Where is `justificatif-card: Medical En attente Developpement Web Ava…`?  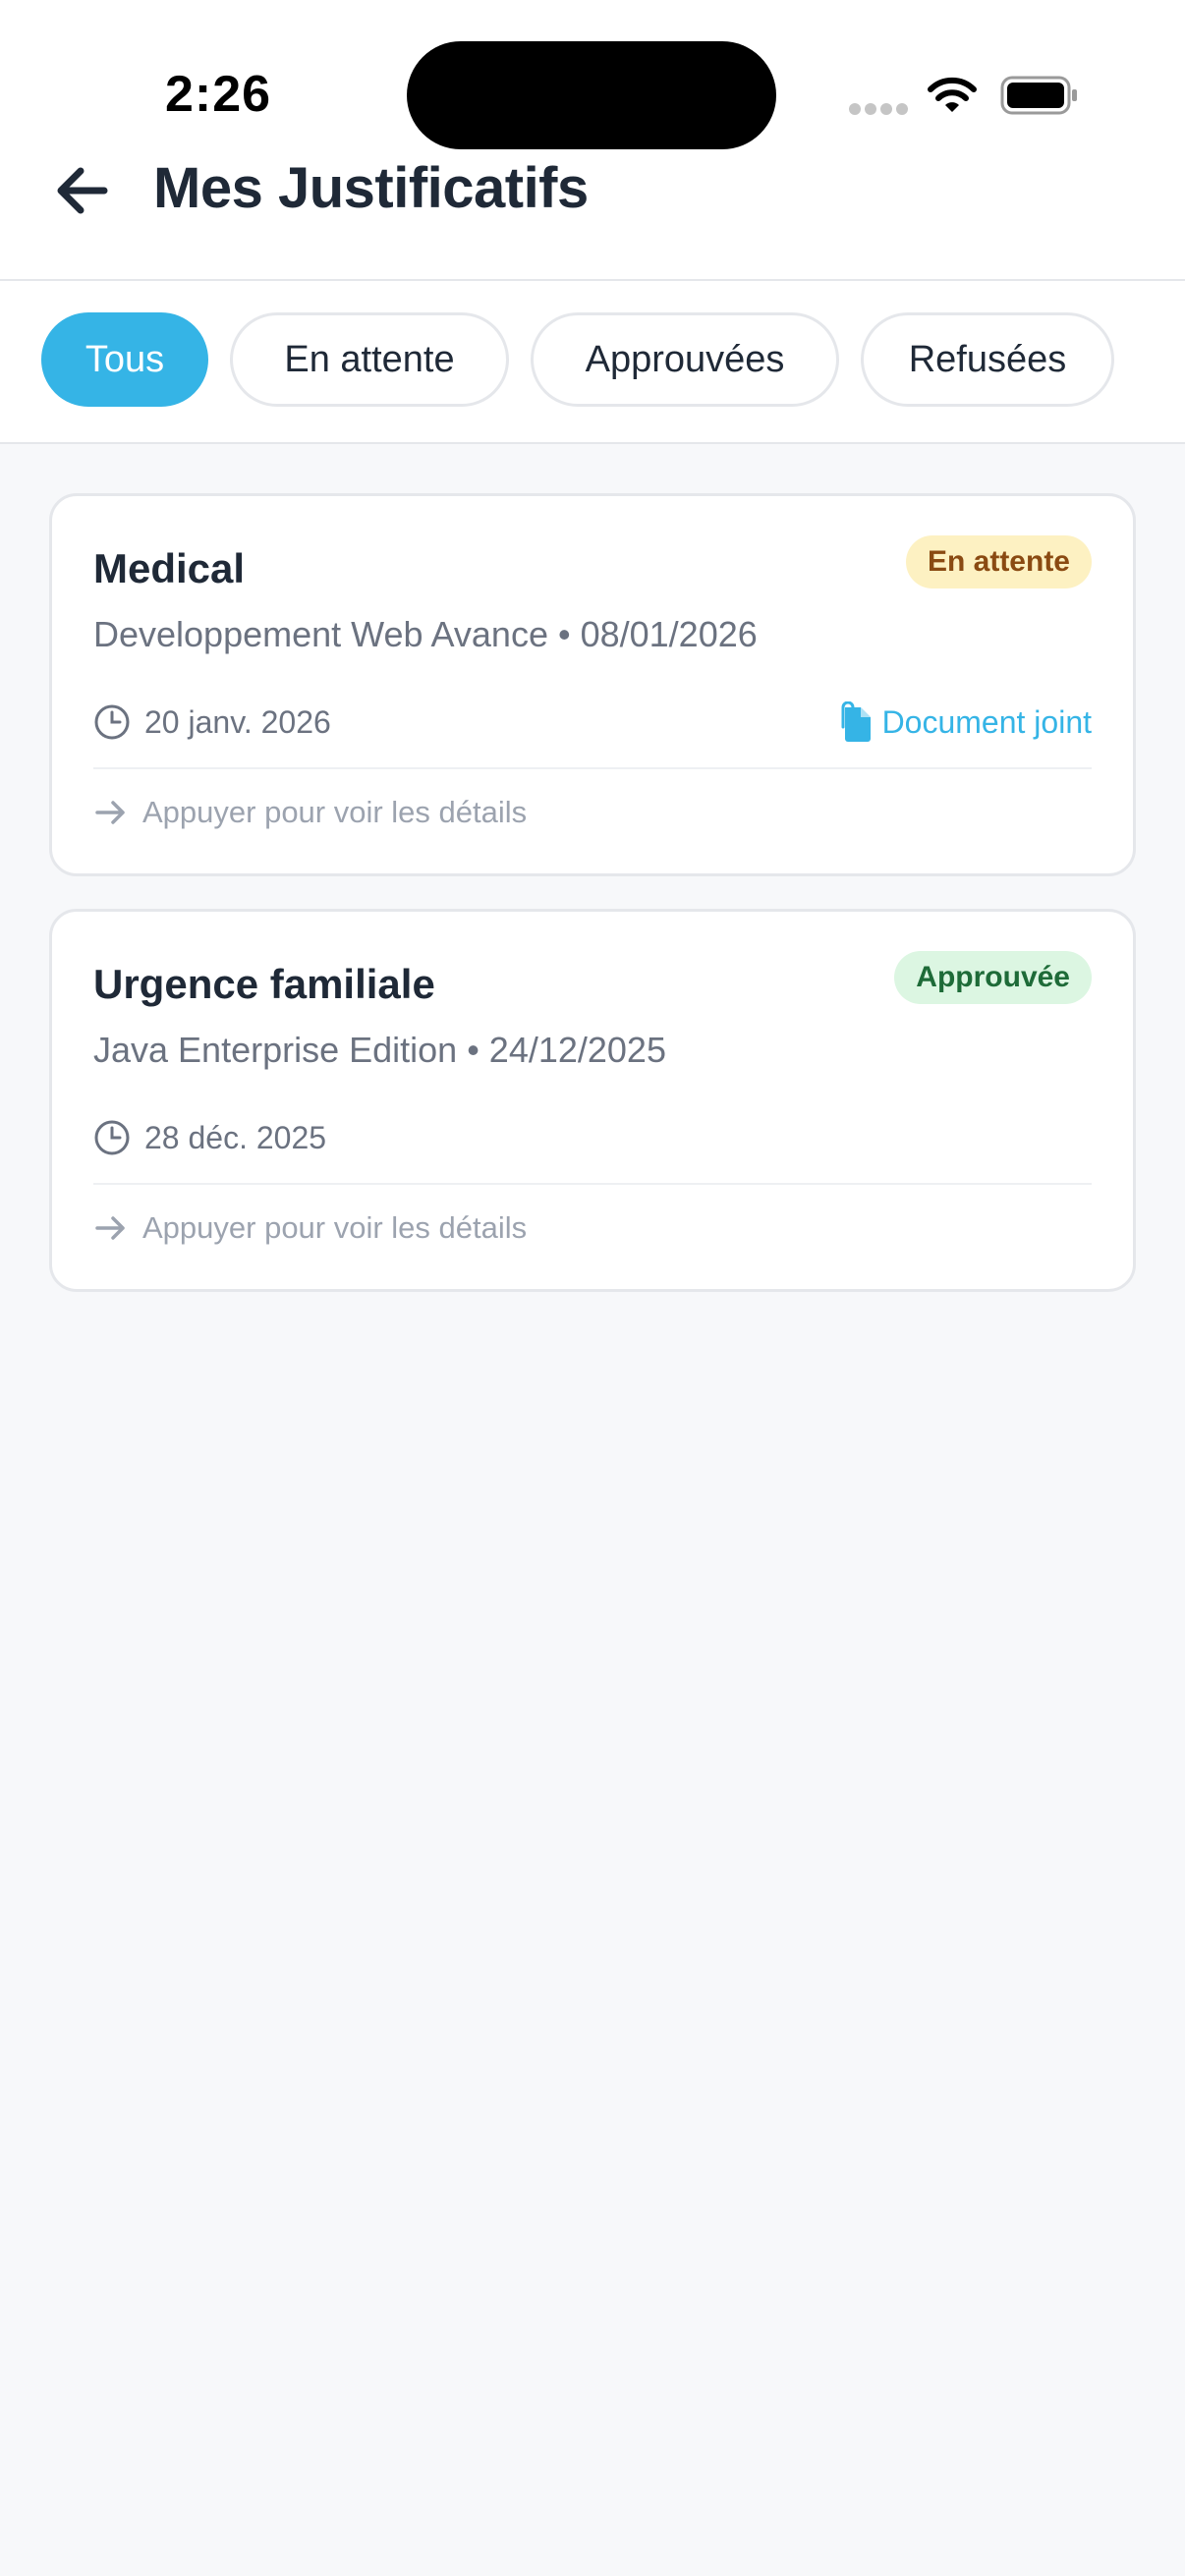 justificatif-card: Medical En attente Developpement Web Ava… is located at coordinates (592, 684).